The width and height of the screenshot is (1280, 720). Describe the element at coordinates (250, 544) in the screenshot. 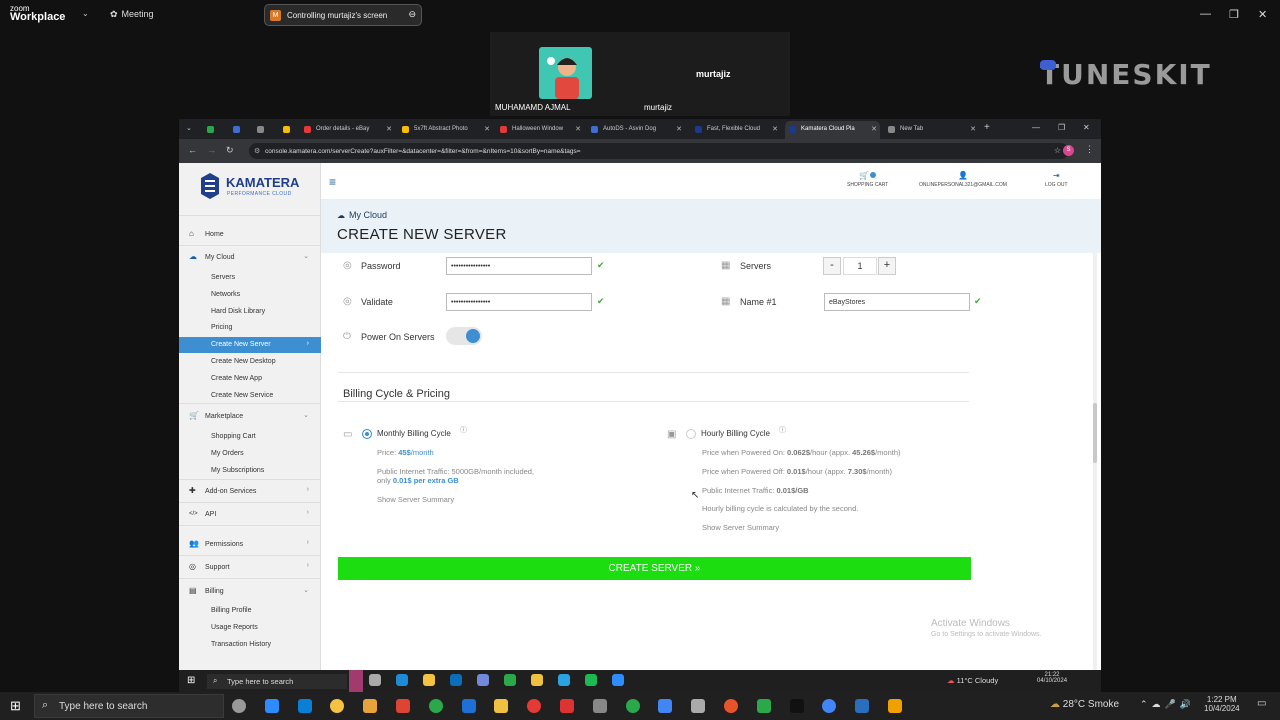

I see `sidebar-item-permissions: 👥 Permissions ›` at that location.